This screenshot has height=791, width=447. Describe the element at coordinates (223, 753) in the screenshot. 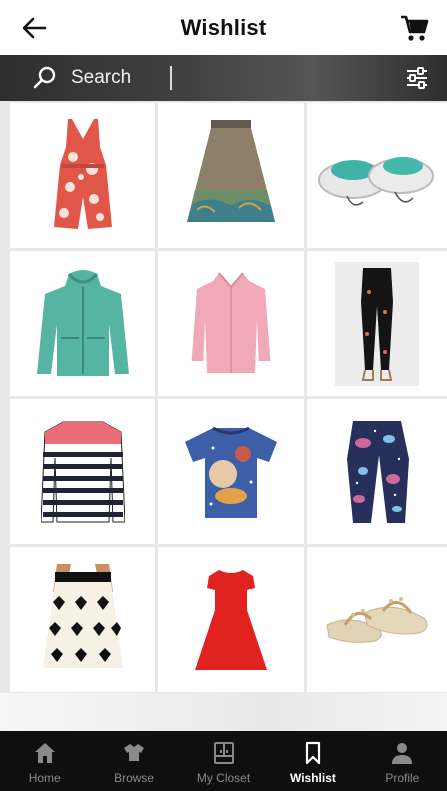

I see `closet-icon` at that location.